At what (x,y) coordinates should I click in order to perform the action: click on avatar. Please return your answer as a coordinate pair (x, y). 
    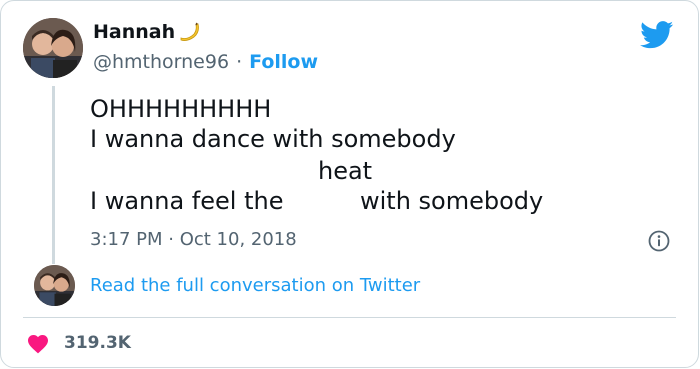
    Looking at the image, I should click on (53, 48).